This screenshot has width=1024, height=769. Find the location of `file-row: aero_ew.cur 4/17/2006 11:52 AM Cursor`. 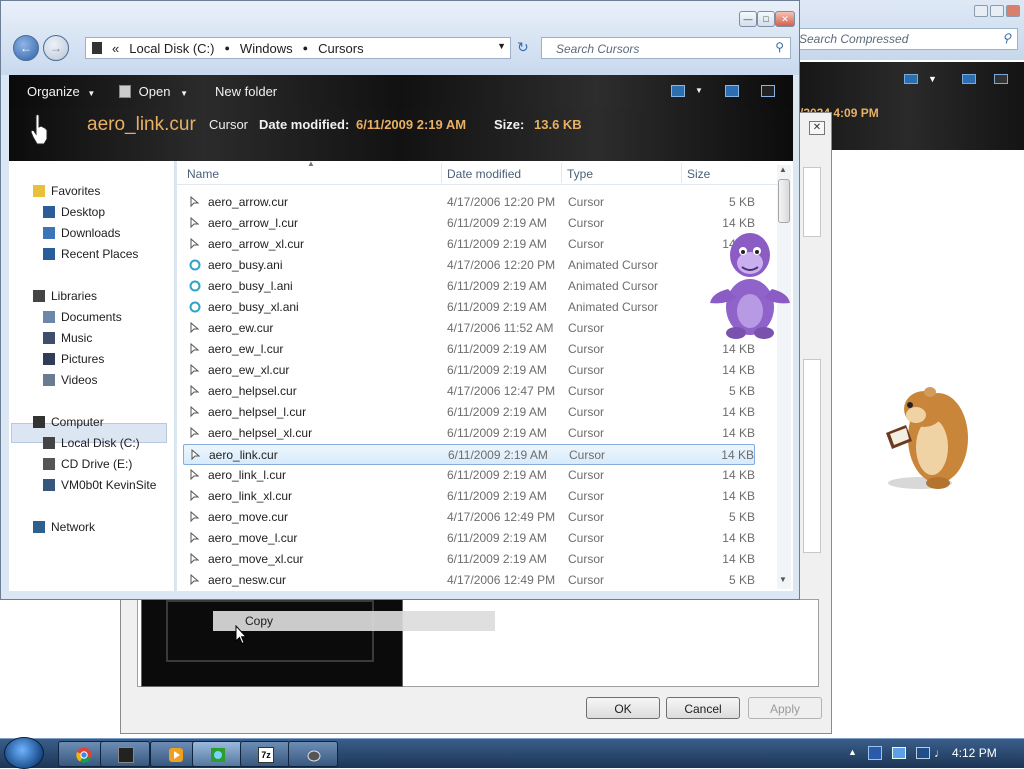

file-row: aero_ew.cur 4/17/2006 11:52 AM Cursor is located at coordinates (469, 328).